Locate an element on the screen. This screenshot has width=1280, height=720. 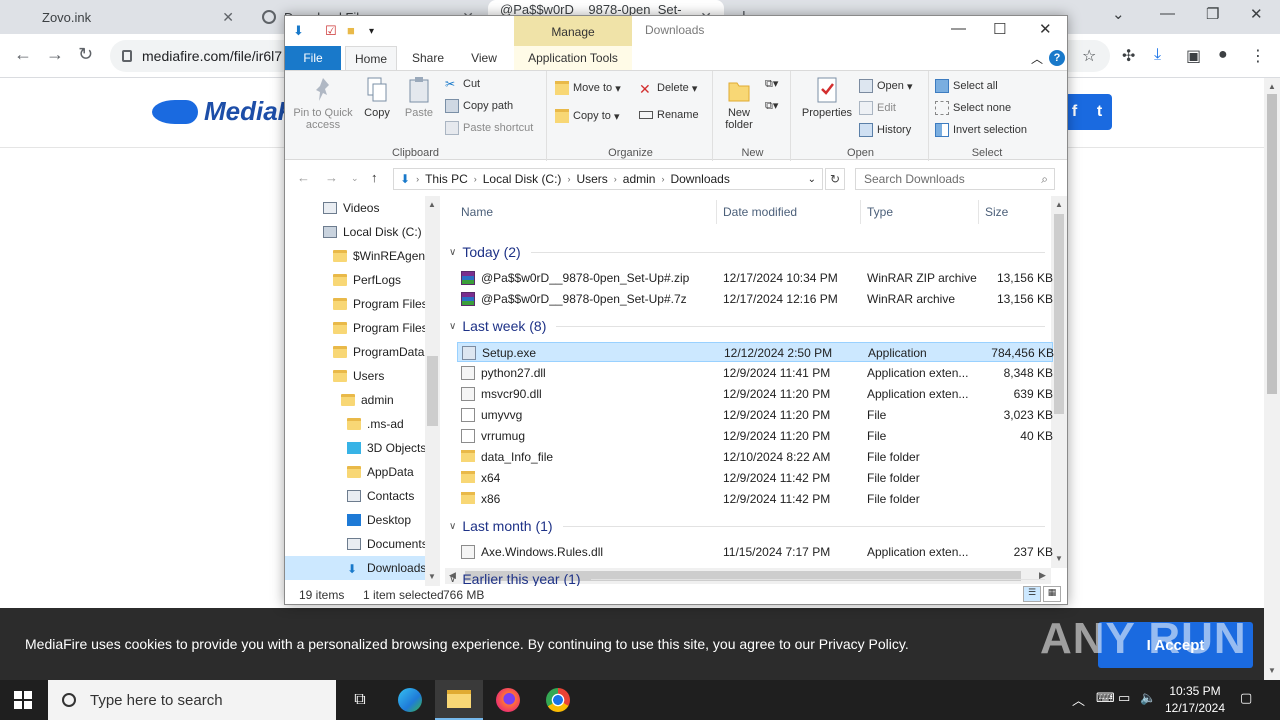
up-icon: ↑ is located at coordinates (374, 177).